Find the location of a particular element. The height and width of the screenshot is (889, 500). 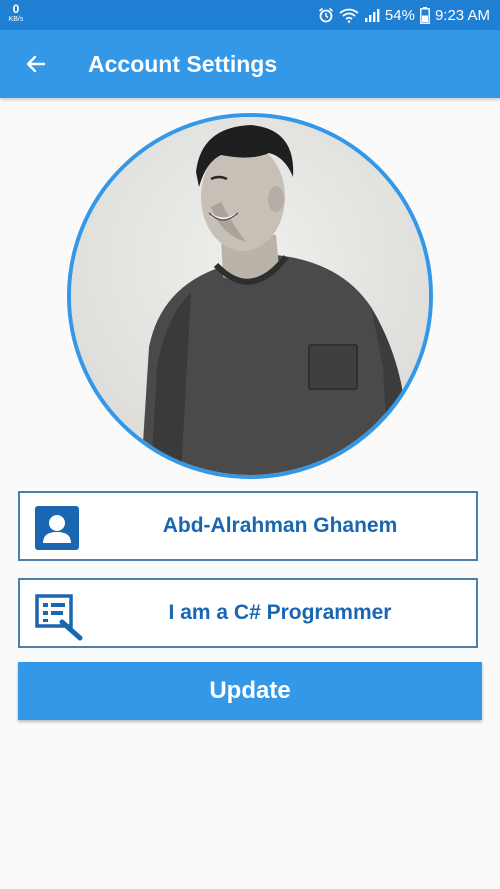

name-field: Abd-Alrahman Ghanem is located at coordinates (248, 526).